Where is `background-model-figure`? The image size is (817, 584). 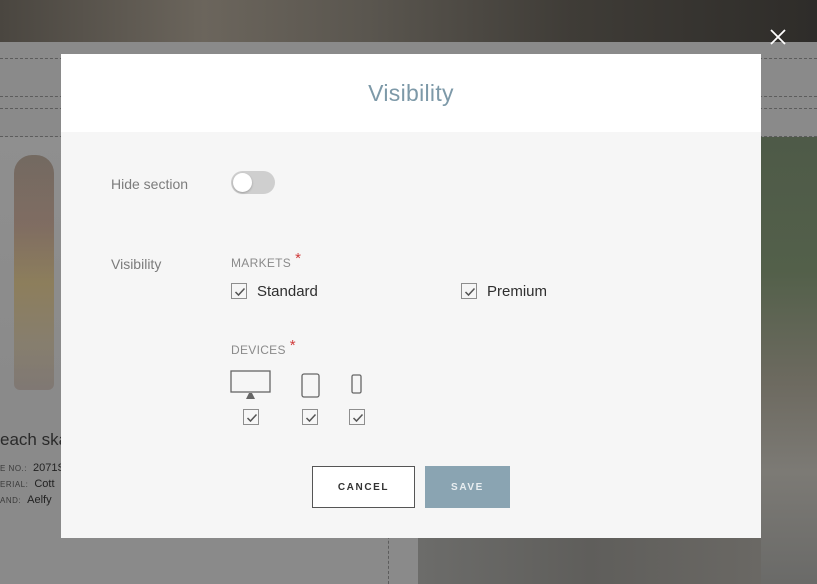
background-model-figure is located at coordinates (34, 272).